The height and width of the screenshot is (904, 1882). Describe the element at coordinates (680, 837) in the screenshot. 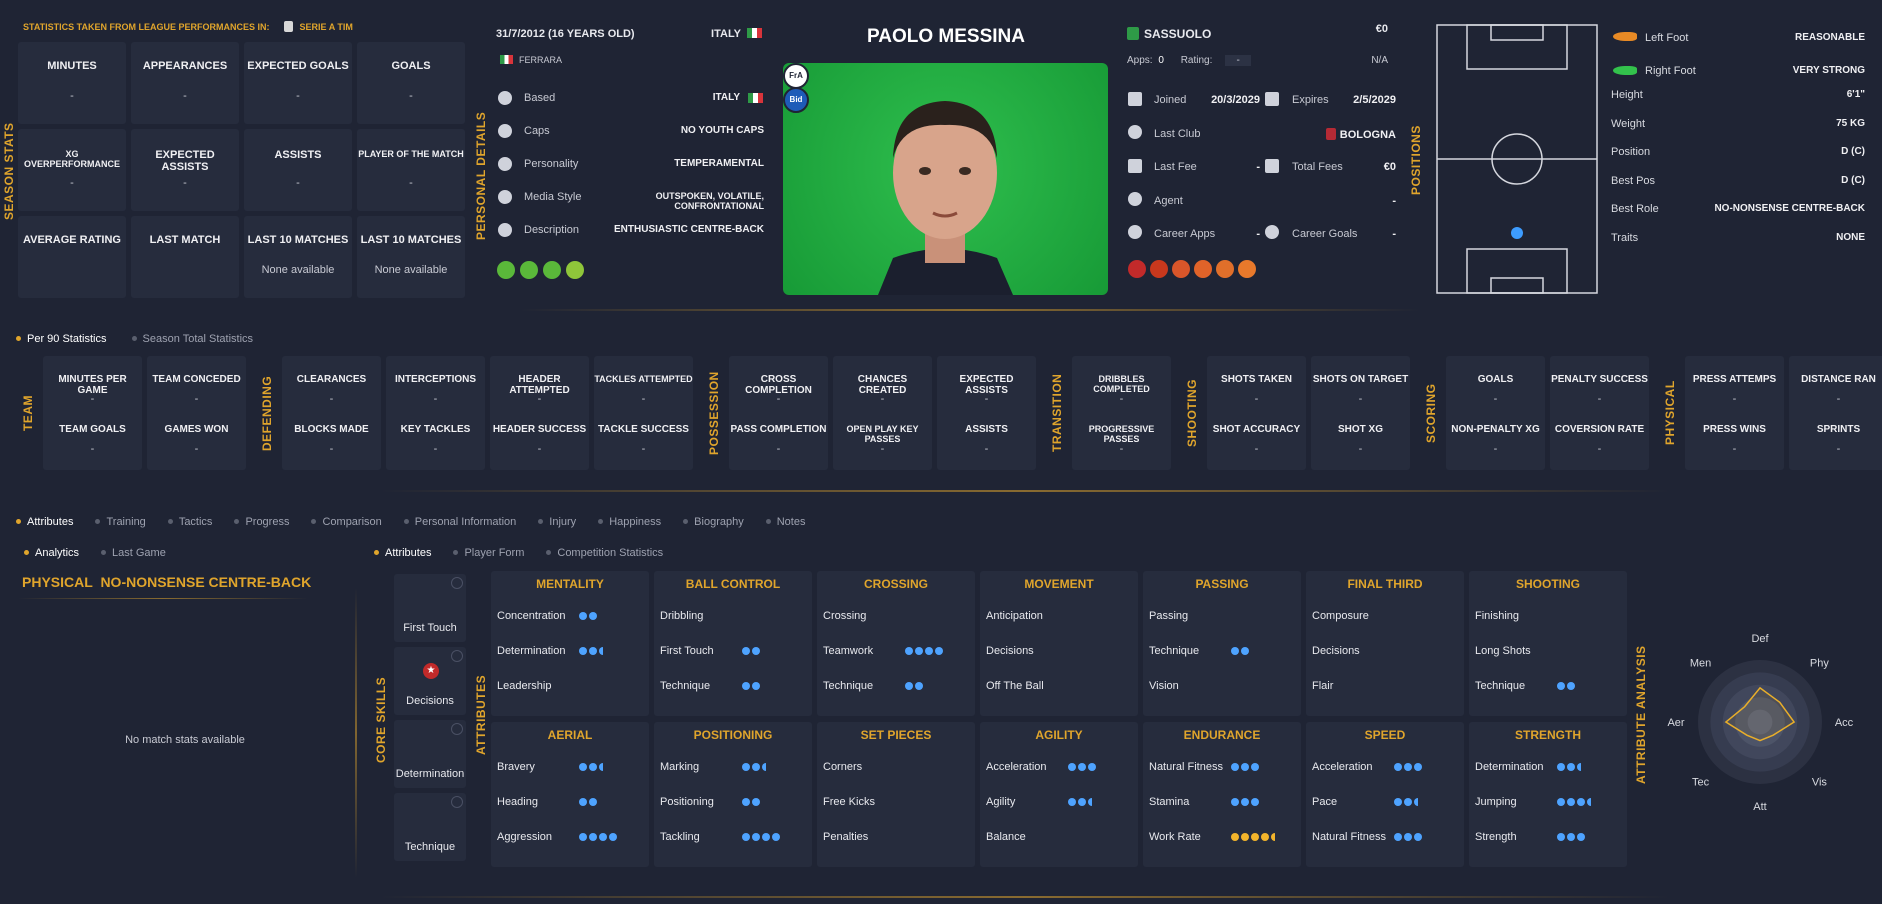

I see `attr-label: Tackling` at that location.